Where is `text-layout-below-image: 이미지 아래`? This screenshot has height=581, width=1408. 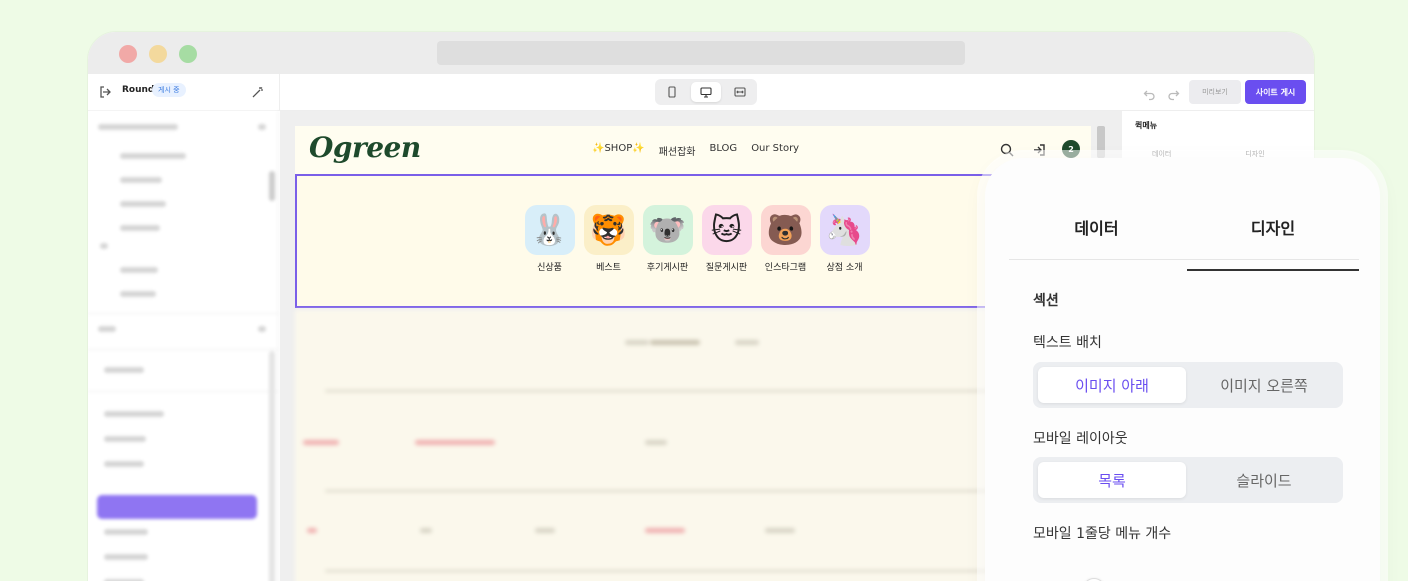
text-layout-below-image: 이미지 아래 is located at coordinates (1112, 385).